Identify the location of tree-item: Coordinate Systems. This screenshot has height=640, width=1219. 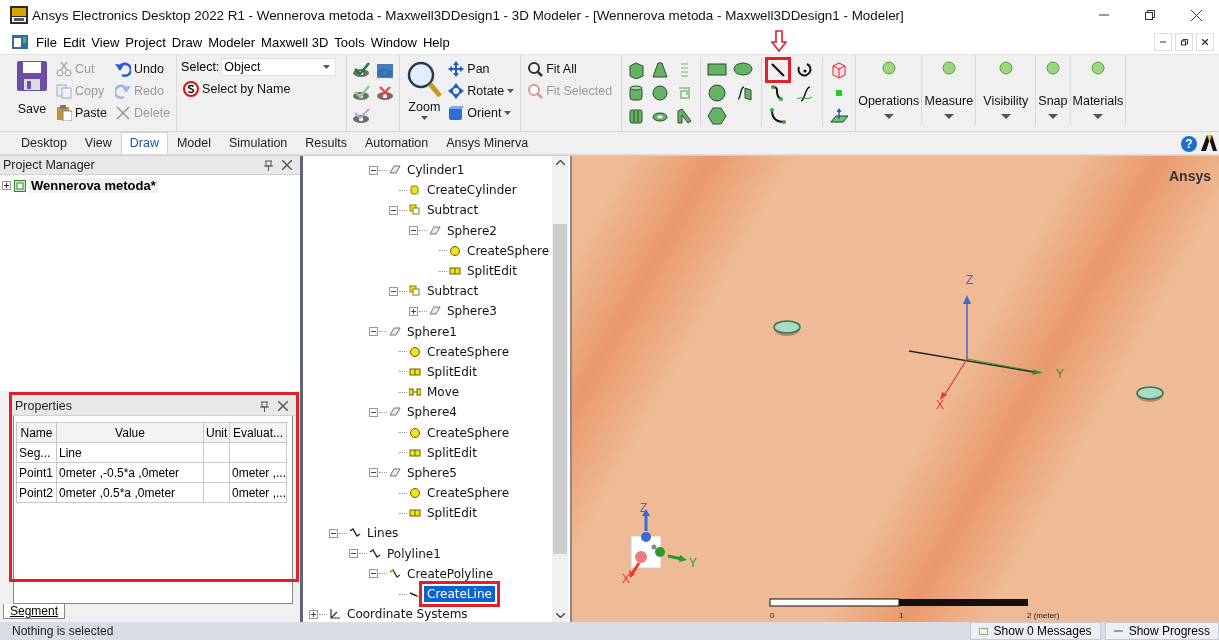
(407, 614).